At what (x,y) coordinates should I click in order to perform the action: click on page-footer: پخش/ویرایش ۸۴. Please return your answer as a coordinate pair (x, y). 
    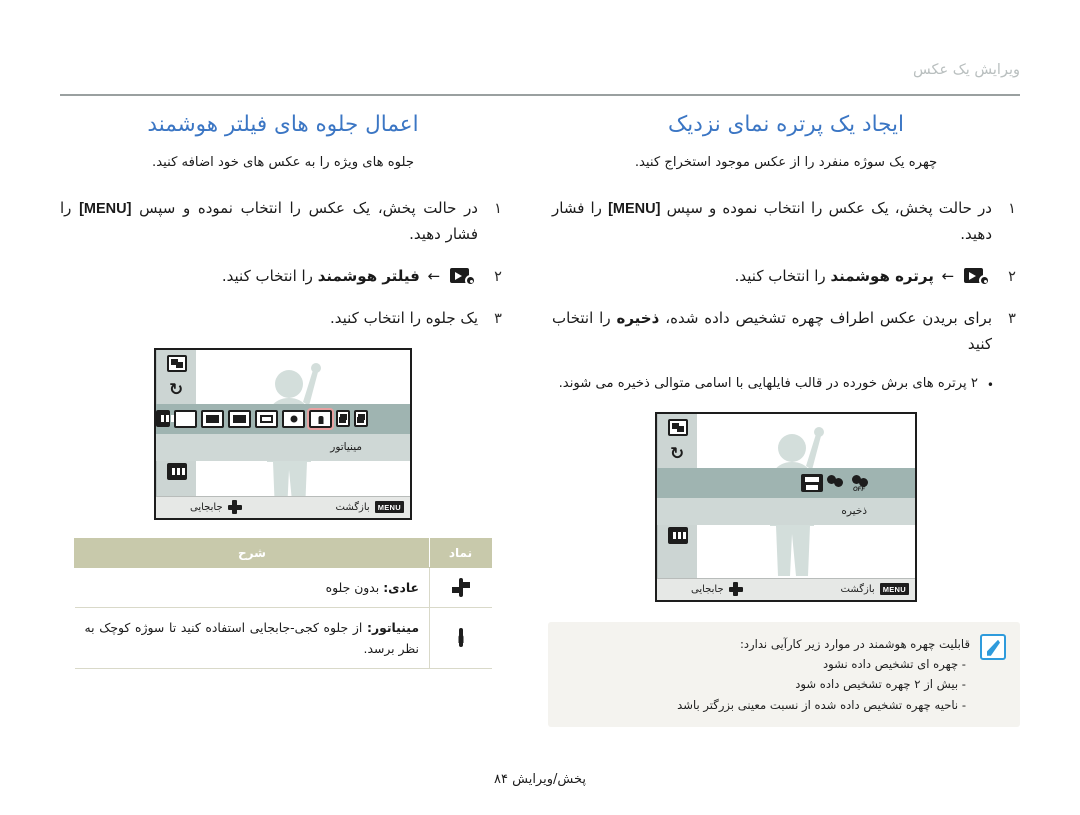
    Looking at the image, I should click on (540, 779).